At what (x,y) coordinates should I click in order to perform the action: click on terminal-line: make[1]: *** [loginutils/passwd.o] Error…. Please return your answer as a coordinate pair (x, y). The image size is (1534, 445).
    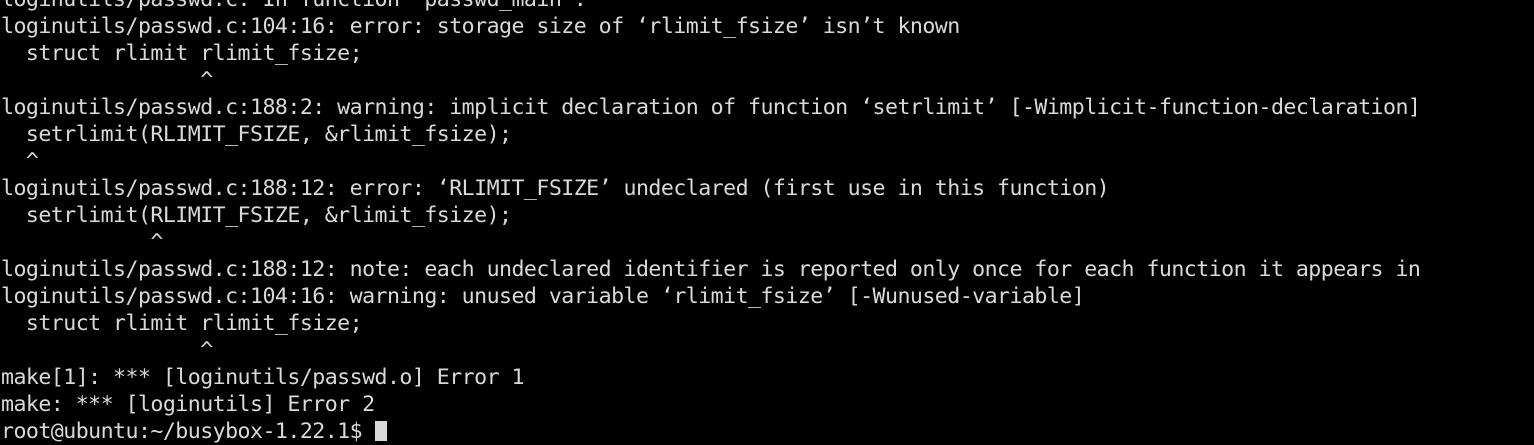
    Looking at the image, I should click on (262, 377).